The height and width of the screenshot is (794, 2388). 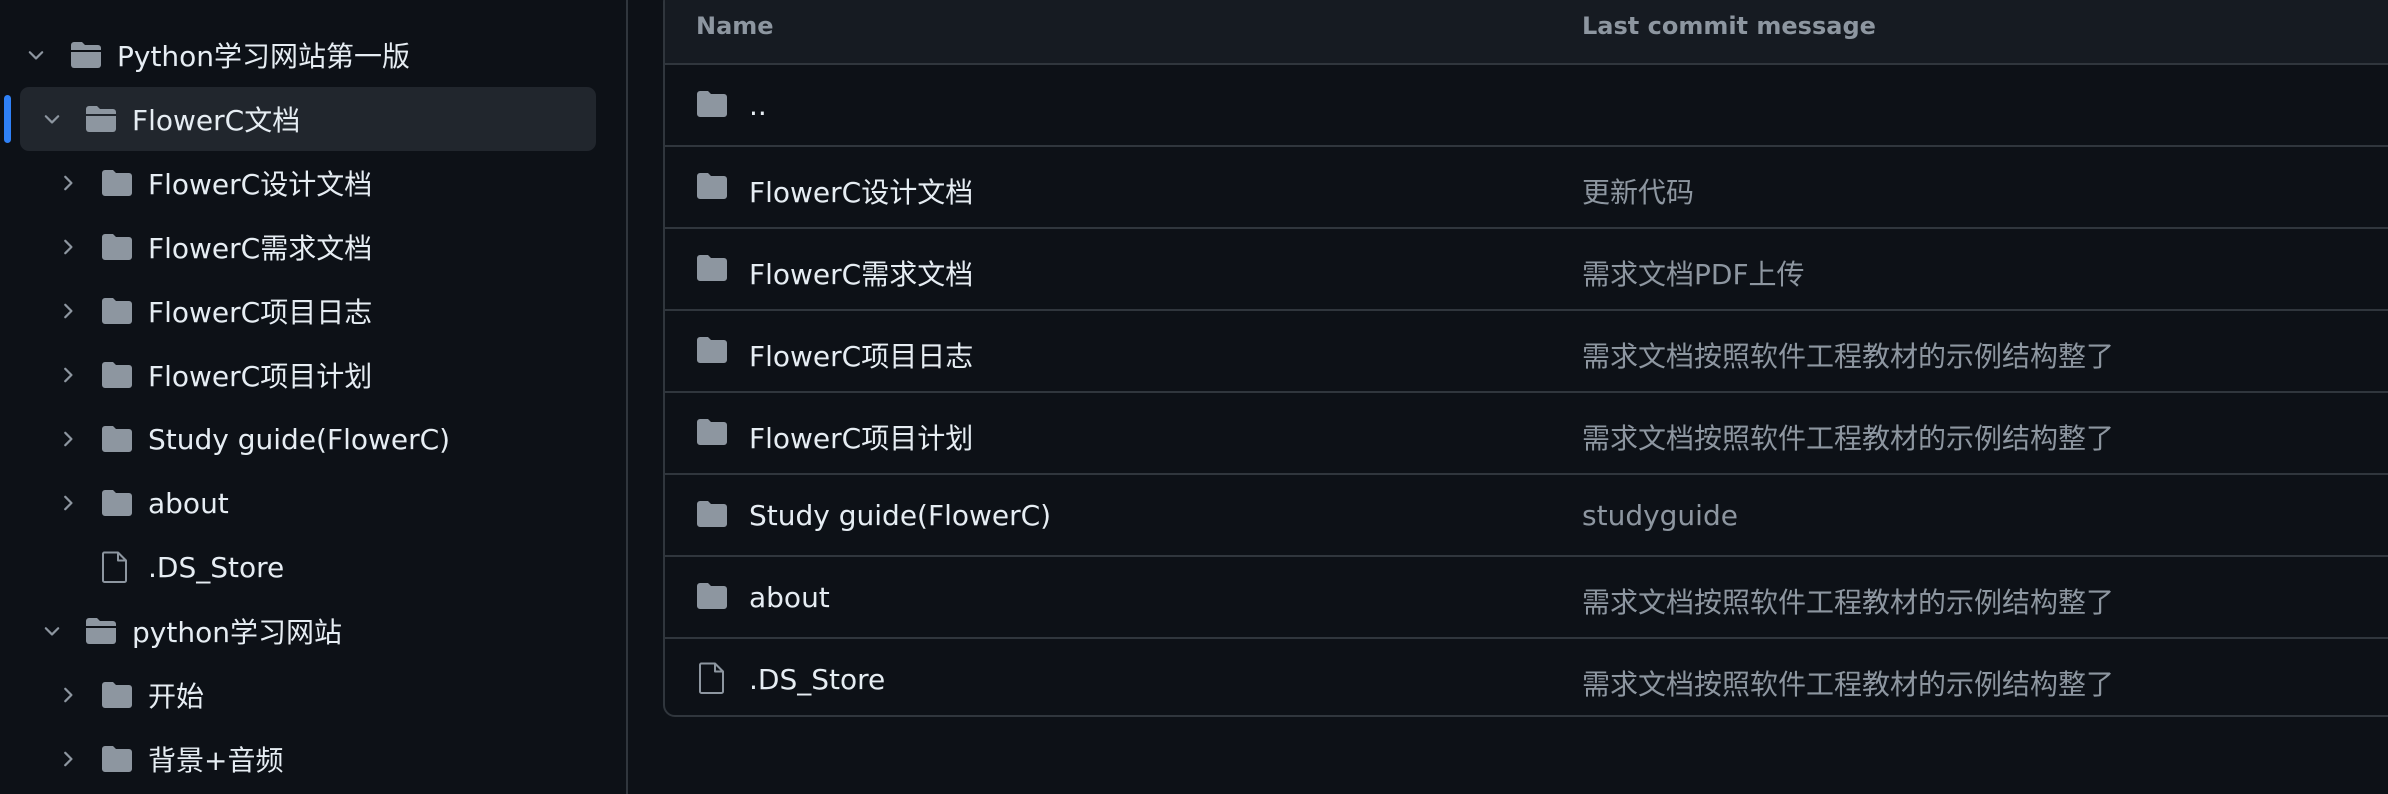 I want to click on row-name-link: FlowerC设计文档, so click(x=861, y=191).